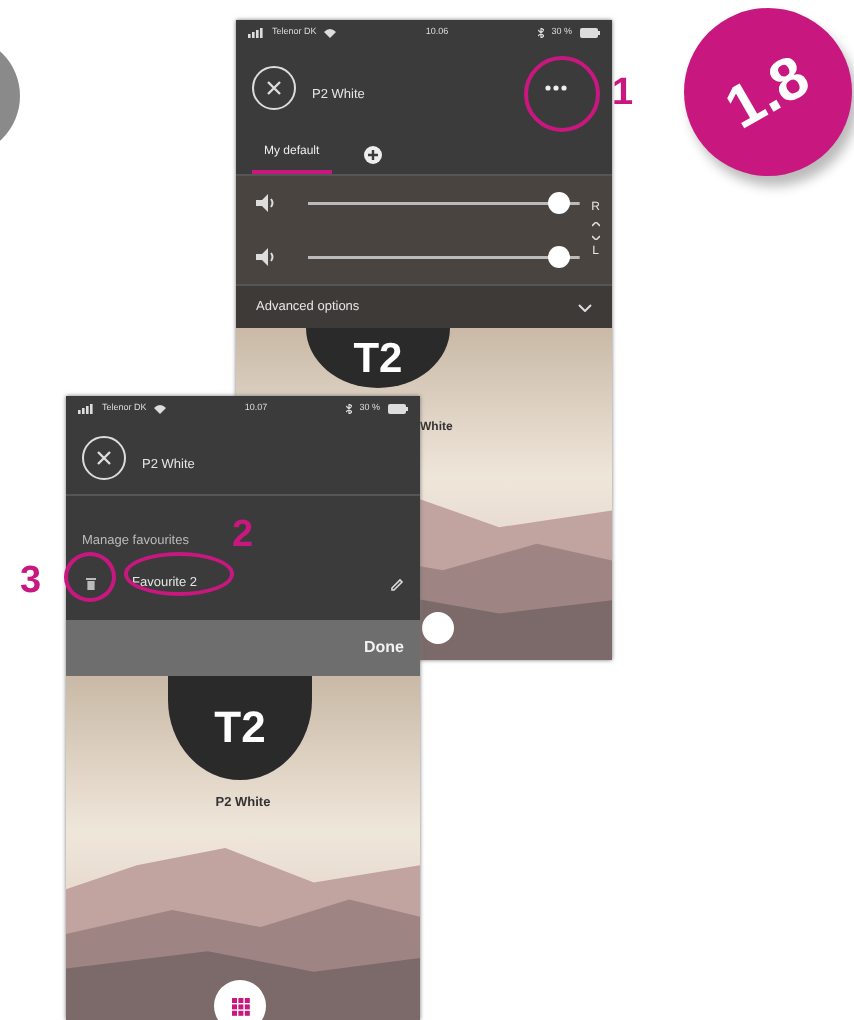 The width and height of the screenshot is (854, 1020). What do you see at coordinates (556, 88) in the screenshot?
I see `more-icon` at bounding box center [556, 88].